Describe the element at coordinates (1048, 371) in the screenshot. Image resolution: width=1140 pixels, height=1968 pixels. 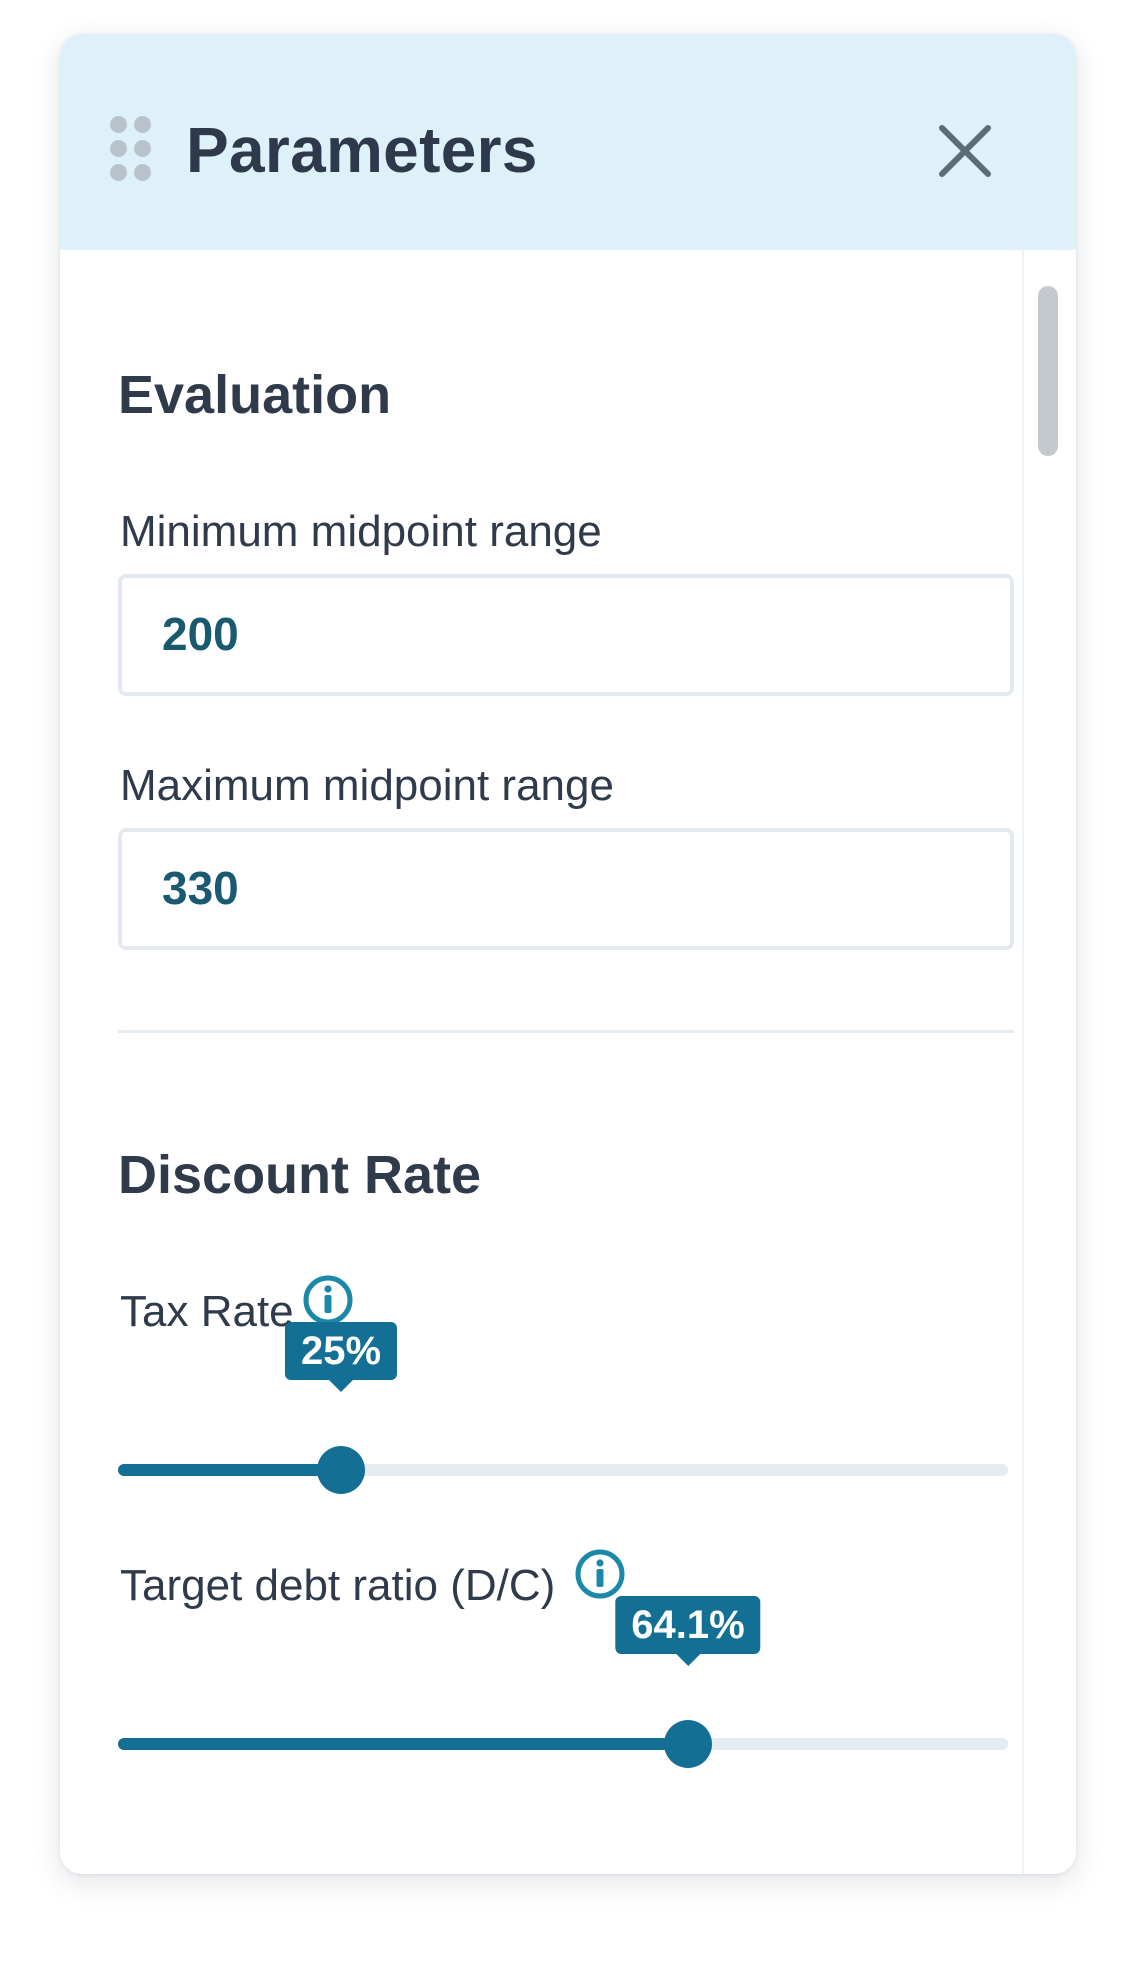
I see `scrollbar-thumb` at that location.